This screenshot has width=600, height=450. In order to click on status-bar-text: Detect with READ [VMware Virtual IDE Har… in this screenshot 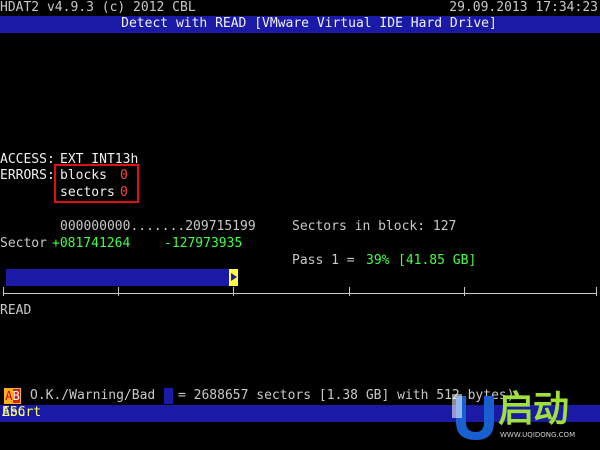, I will do `click(309, 23)`.